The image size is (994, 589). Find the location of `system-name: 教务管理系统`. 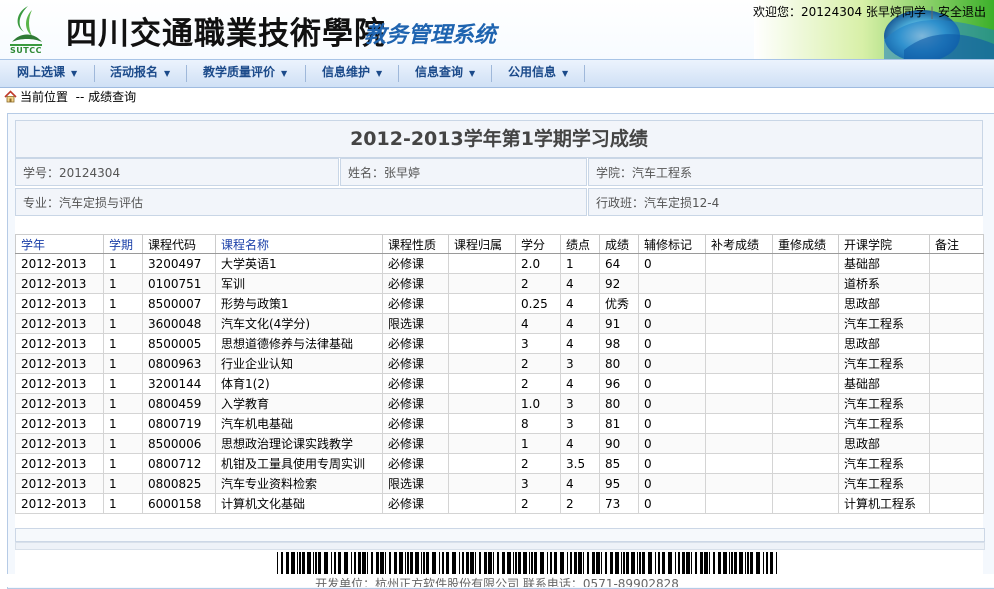

system-name: 教务管理系统 is located at coordinates (430, 35).